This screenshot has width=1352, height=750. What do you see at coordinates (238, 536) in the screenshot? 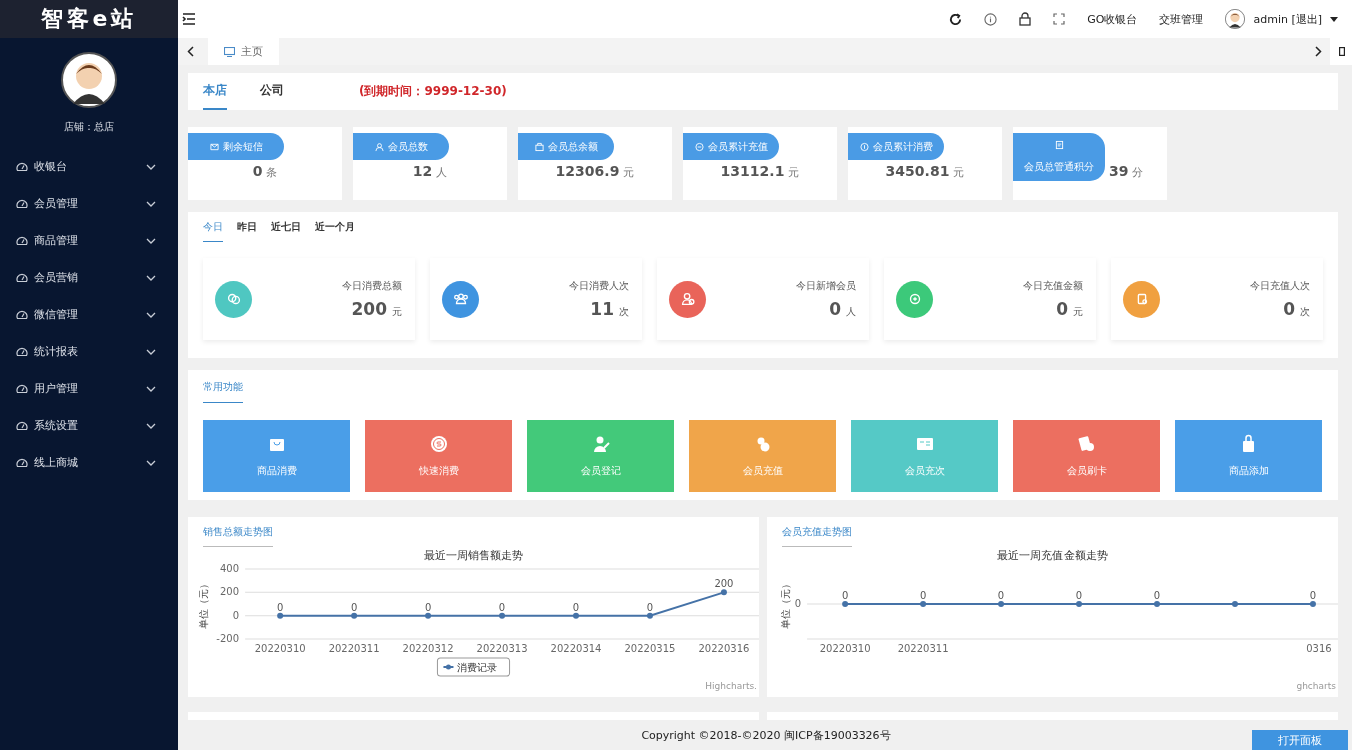
I see `panel-title: 销售总额走势图` at bounding box center [238, 536].